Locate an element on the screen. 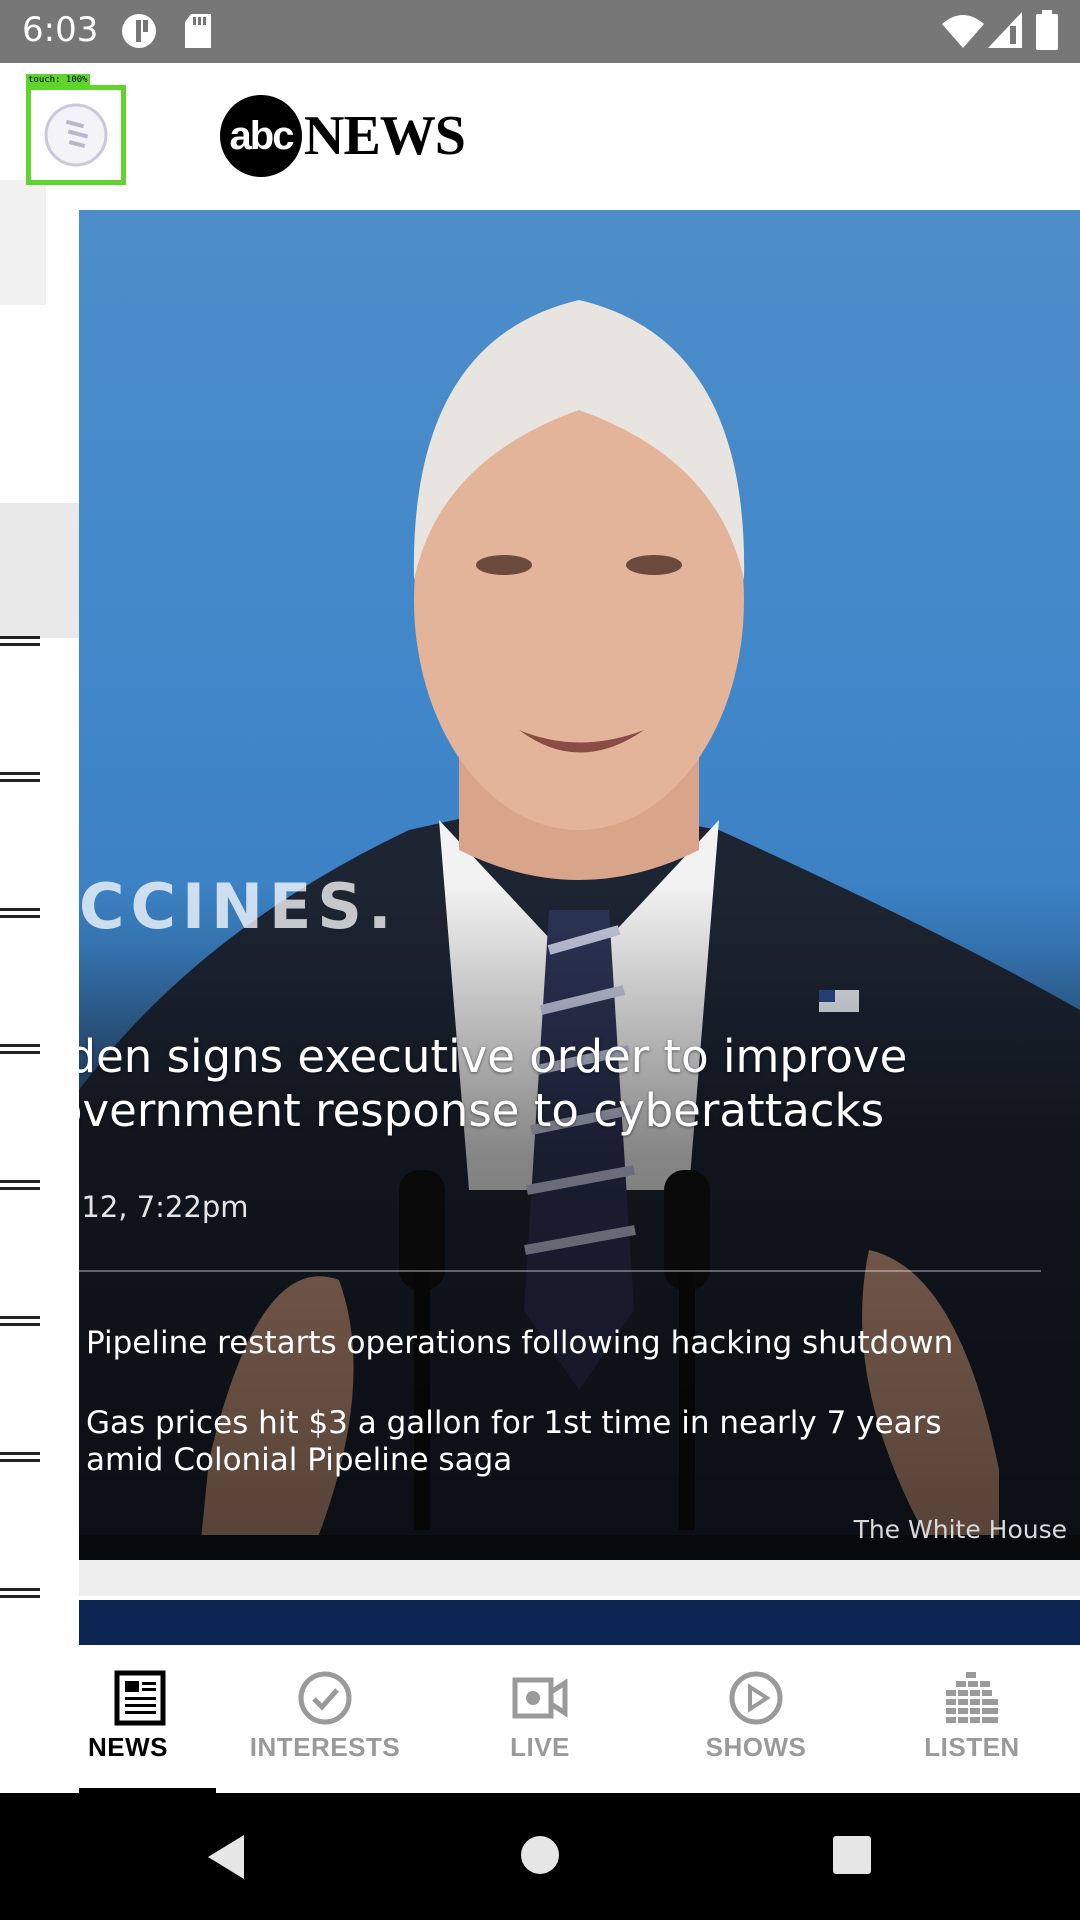 The image size is (1080, 1920). story-timestamp: y 12, 7:22pm is located at coordinates (164, 1207).